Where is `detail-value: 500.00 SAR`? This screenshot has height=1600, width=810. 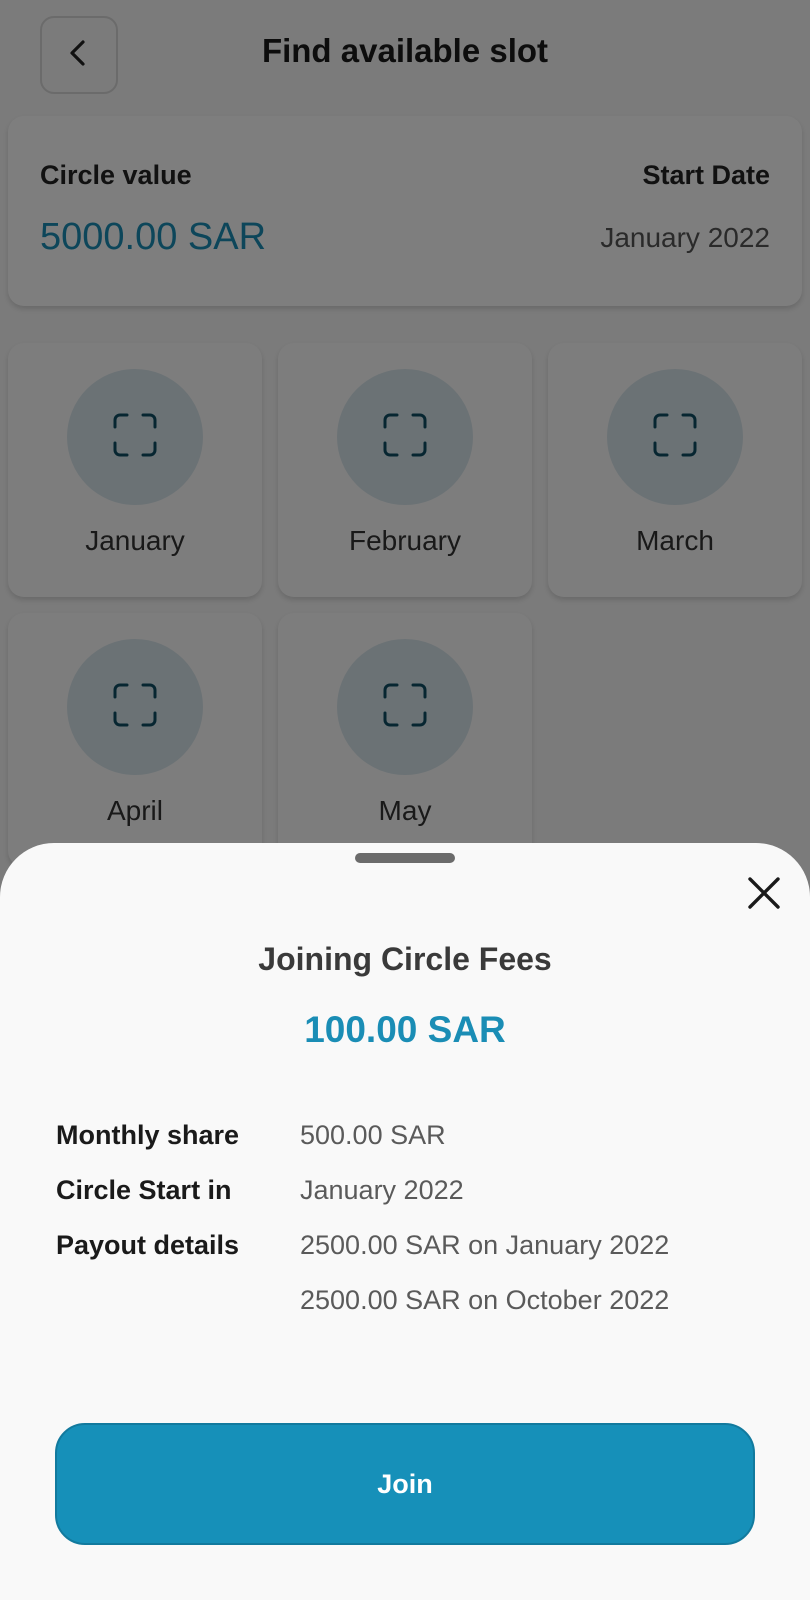
detail-value: 500.00 SAR is located at coordinates (373, 1135).